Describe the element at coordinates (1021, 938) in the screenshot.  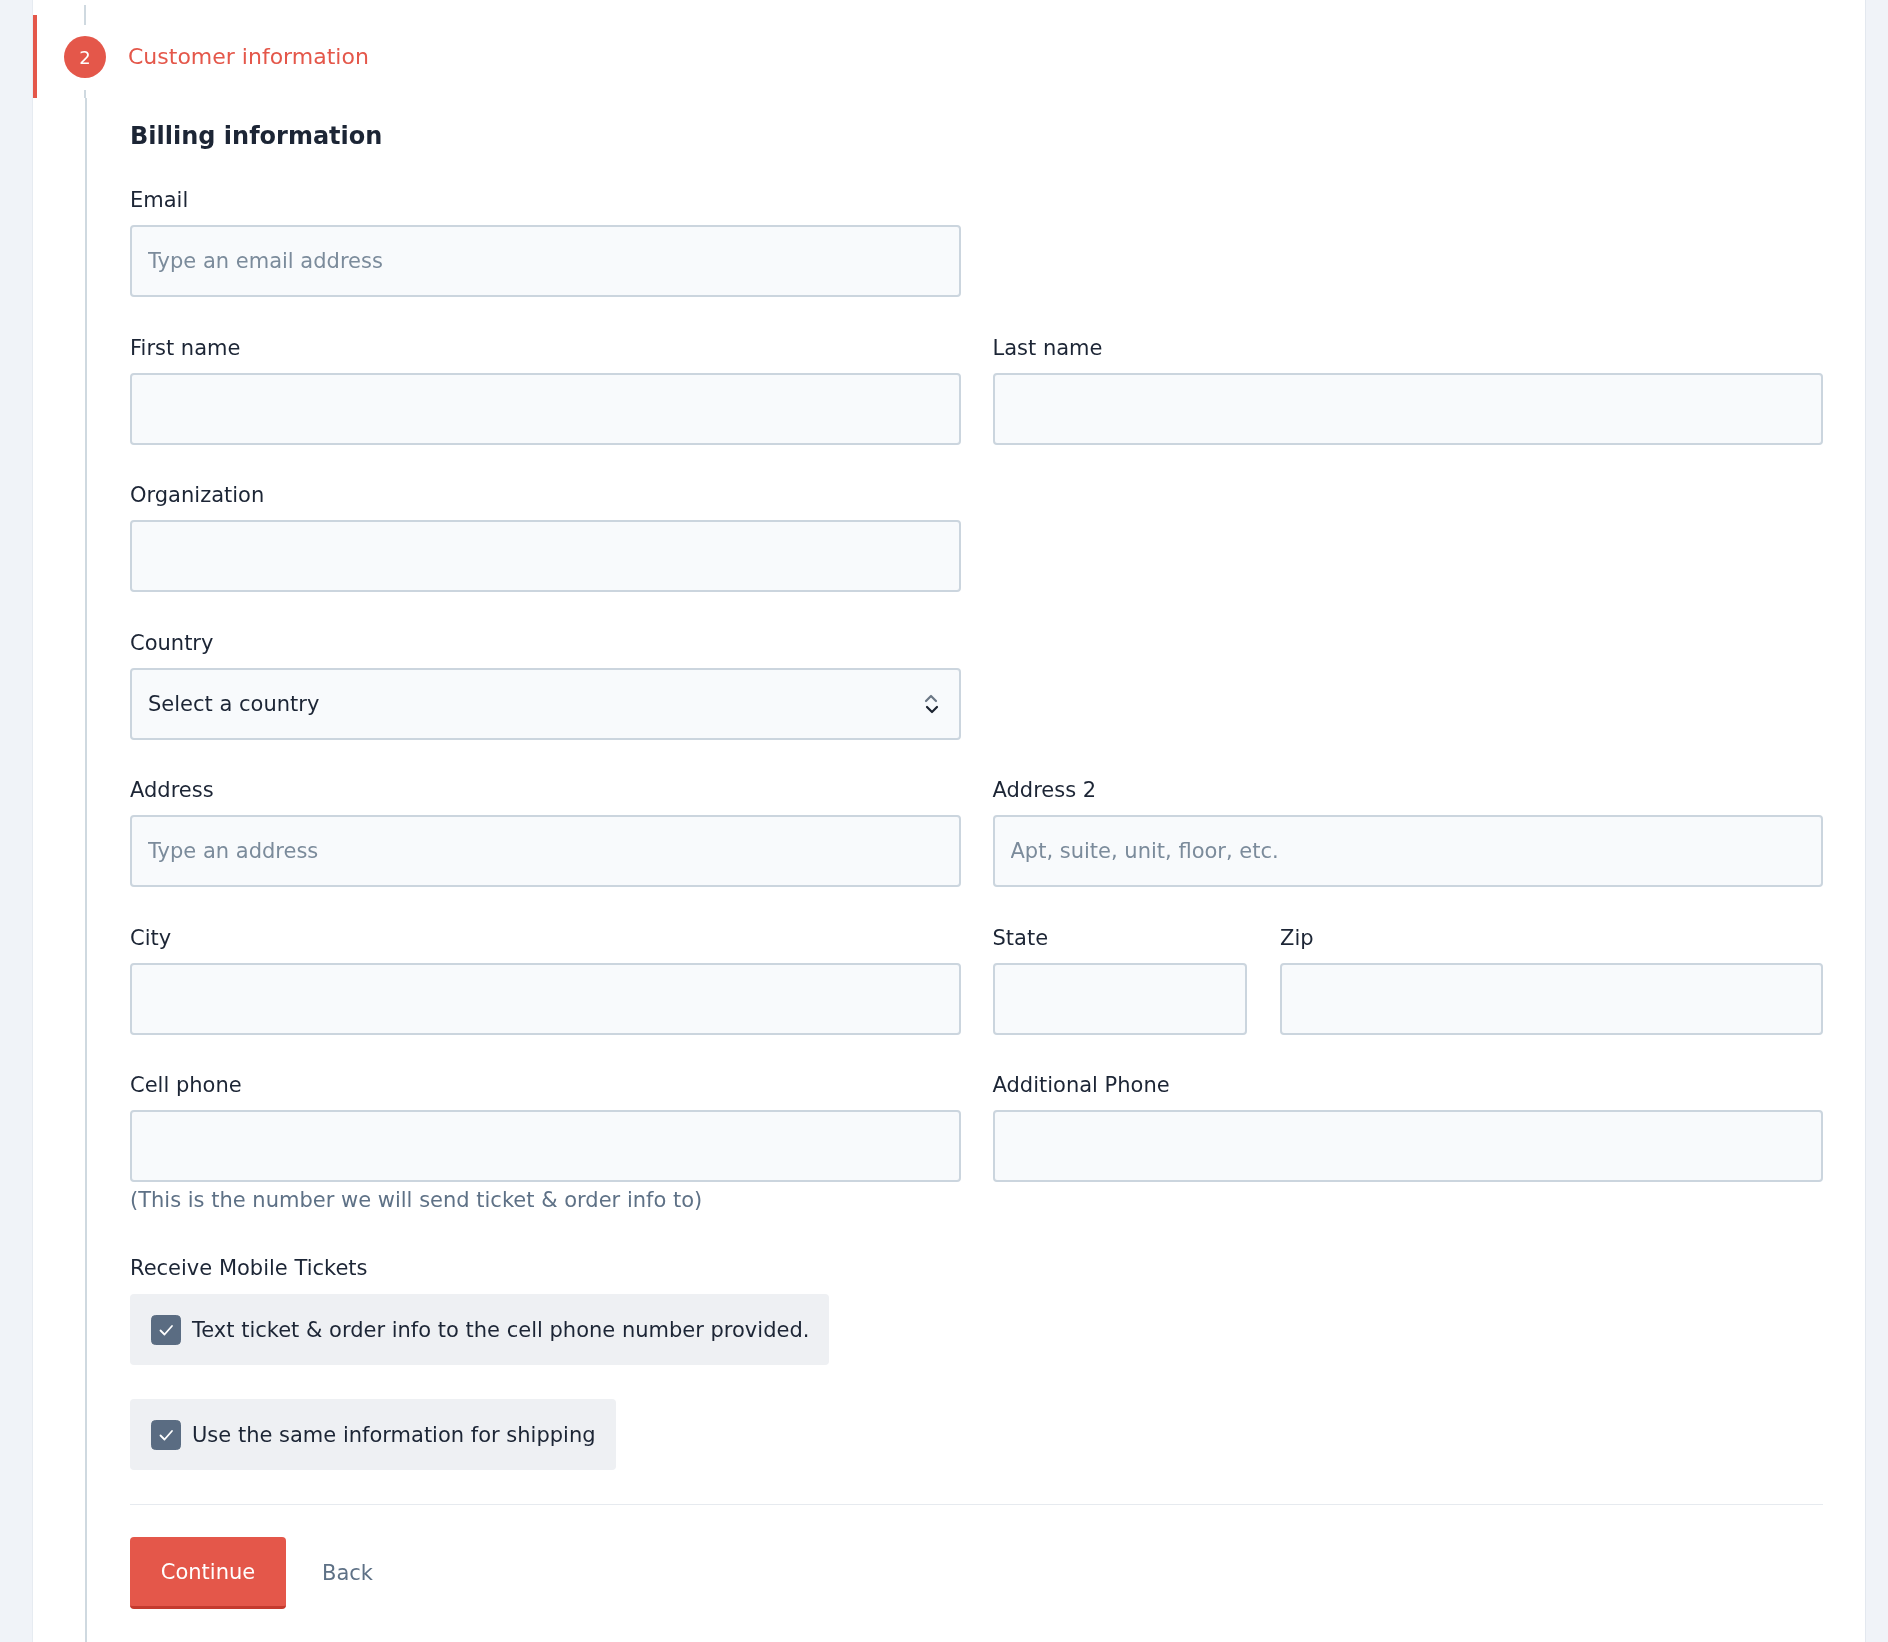
I see `field-label: State` at that location.